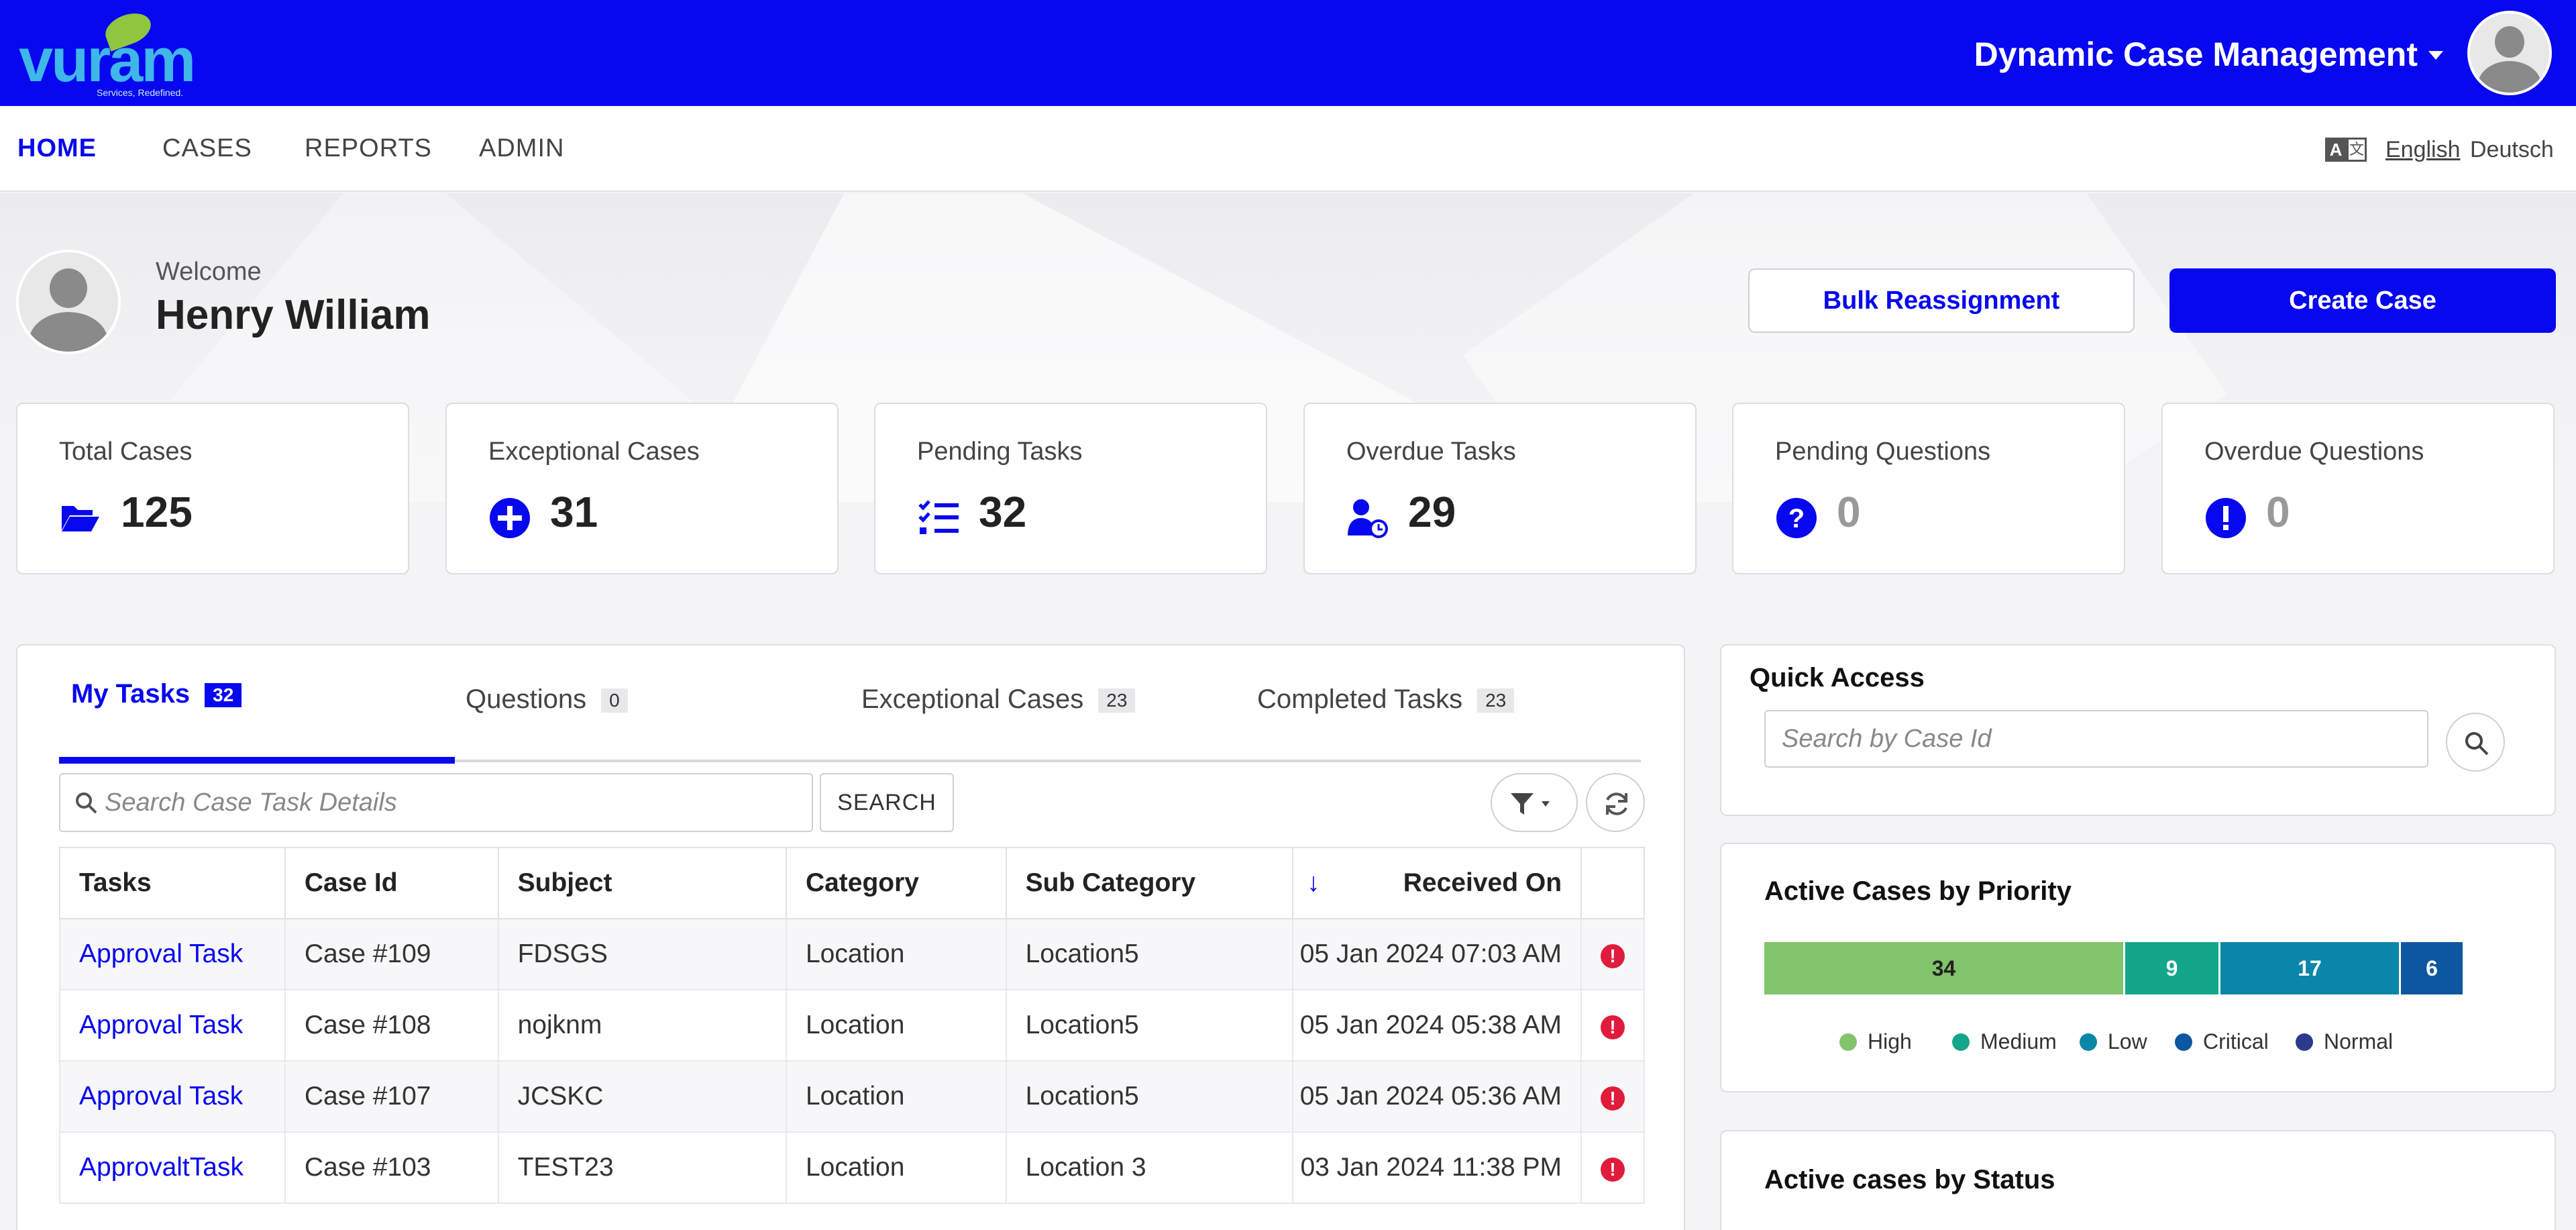 The image size is (2576, 1230). What do you see at coordinates (140, 92) in the screenshot?
I see `logo-tagline: Services, Redefined.` at bounding box center [140, 92].